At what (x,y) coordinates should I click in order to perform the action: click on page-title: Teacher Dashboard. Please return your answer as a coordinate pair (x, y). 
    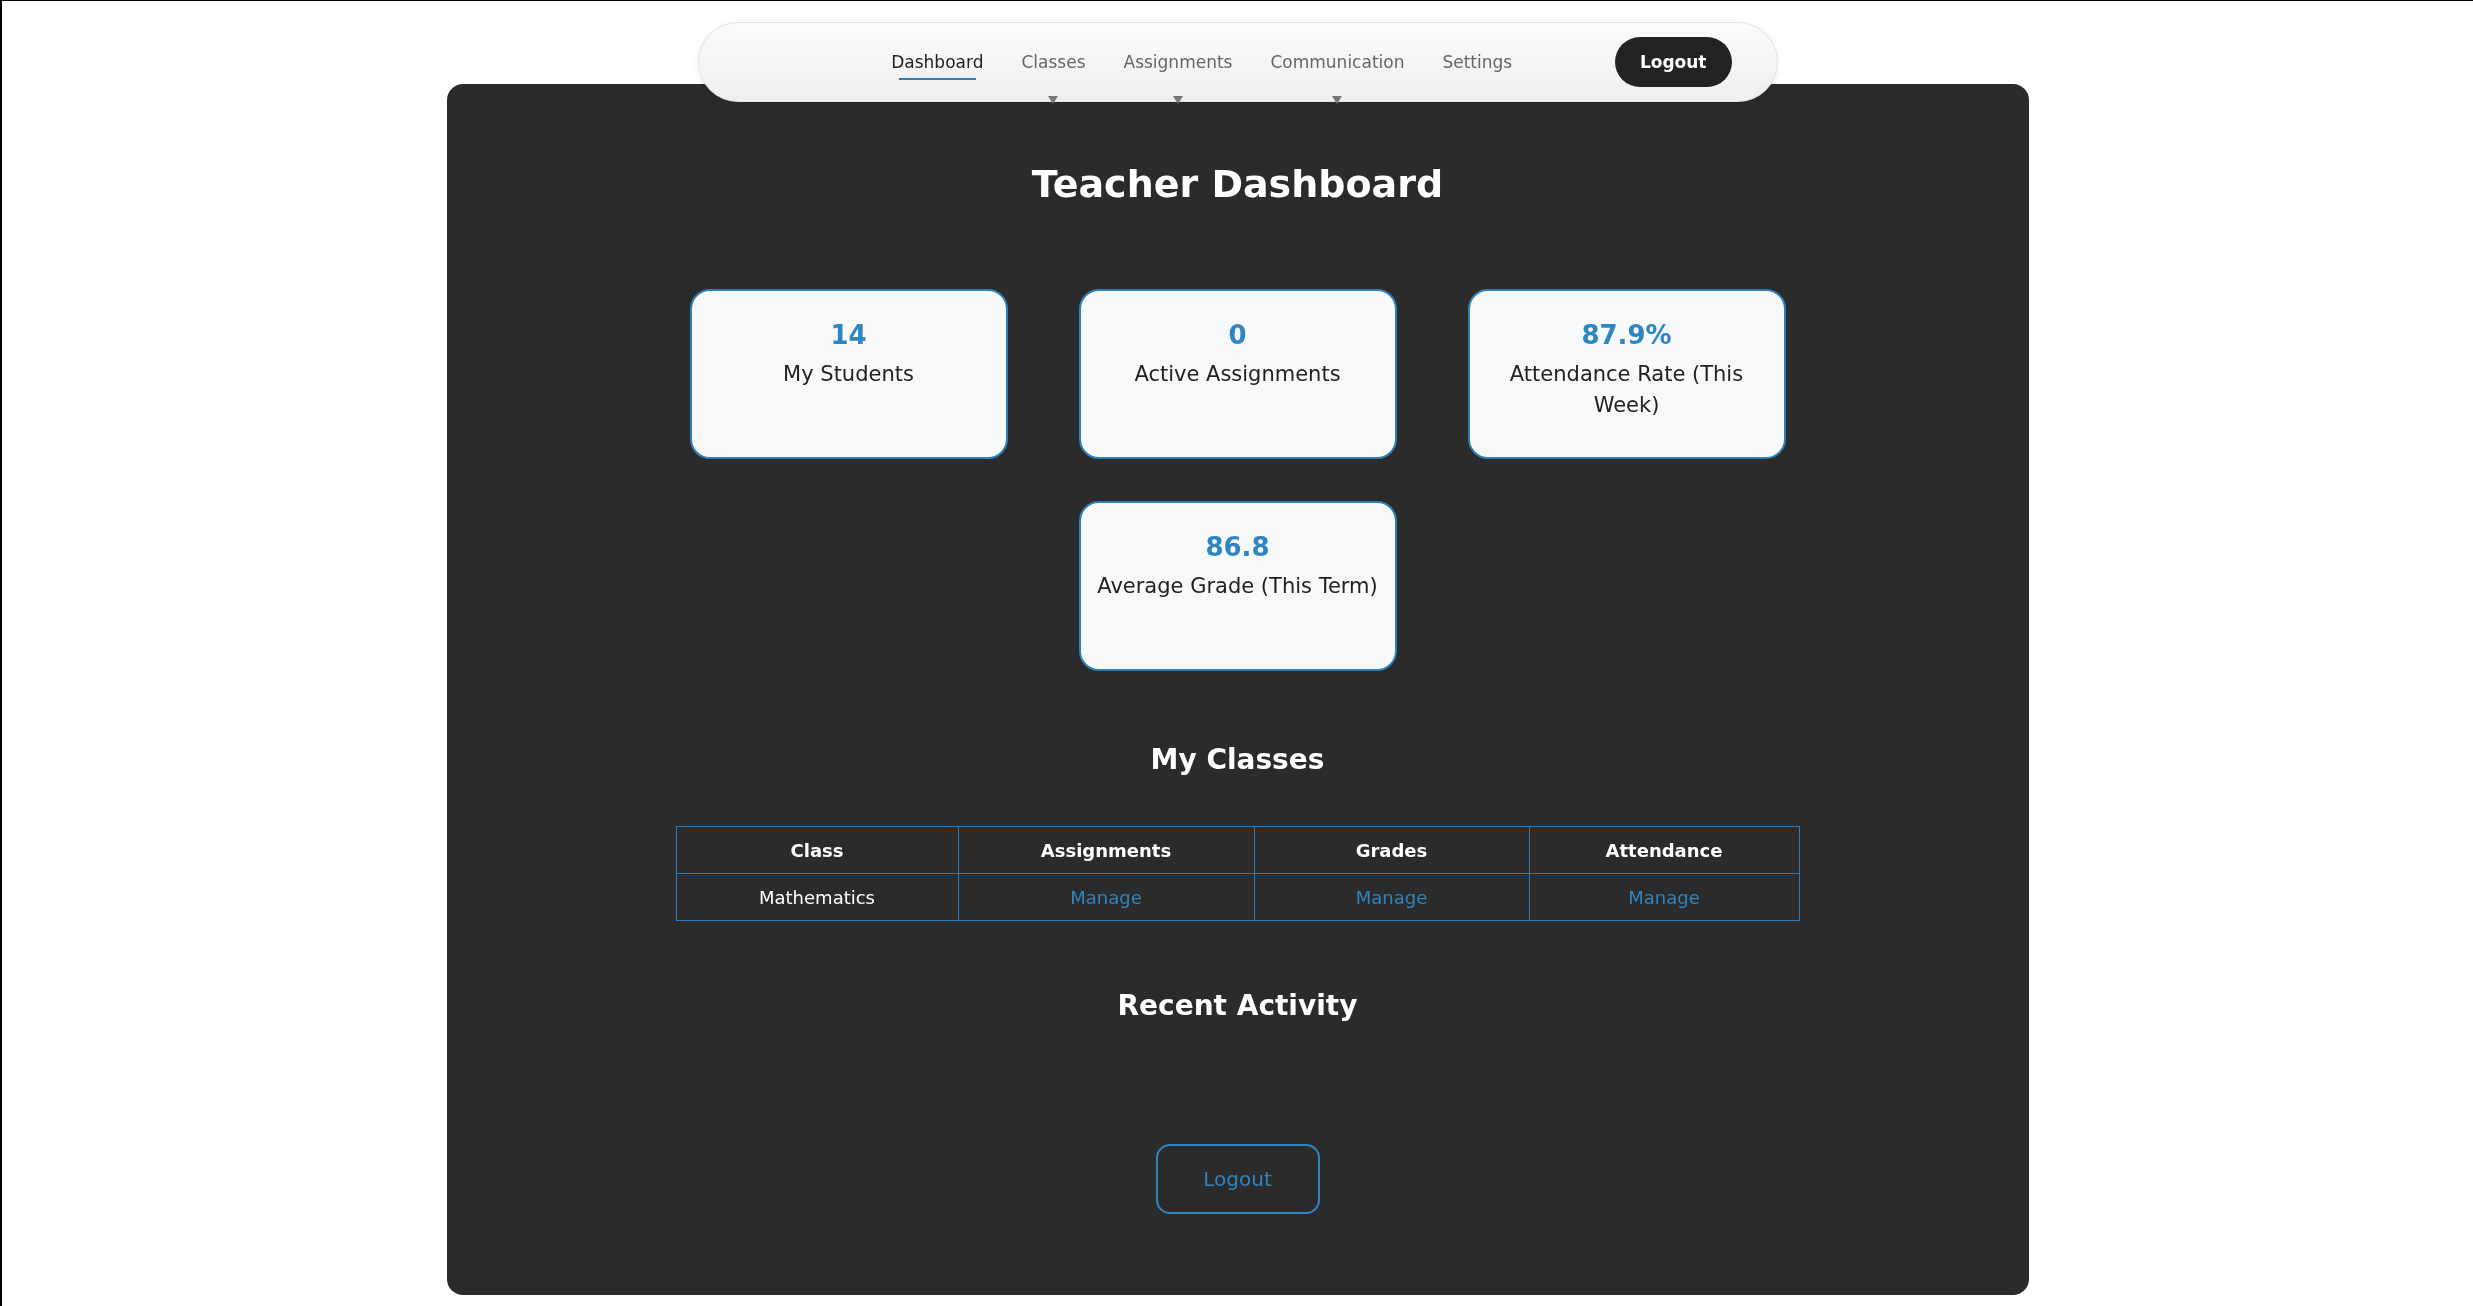
    Looking at the image, I should click on (1237, 184).